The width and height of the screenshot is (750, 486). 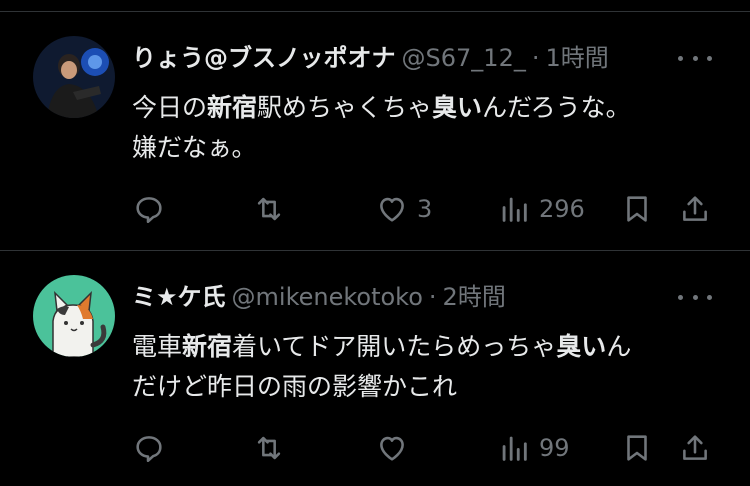 What do you see at coordinates (422, 128) in the screenshot?
I see `tweet-text: 今日の新宿駅めちゃくちゃ臭いんだろうな。嫌だなぁ。` at bounding box center [422, 128].